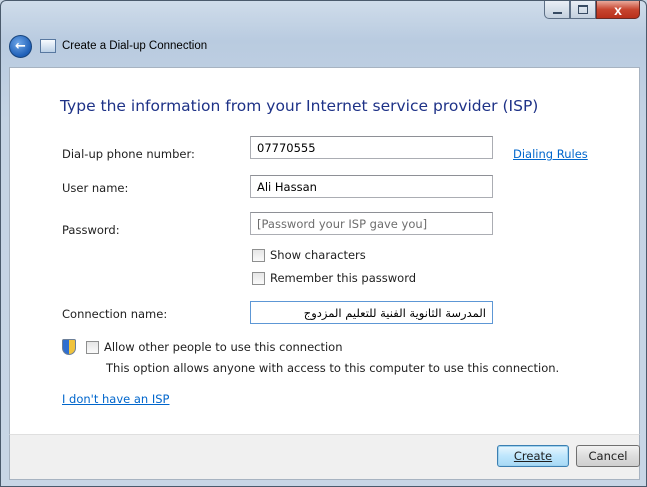 The image size is (647, 487). I want to click on minimize-button, so click(557, 10).